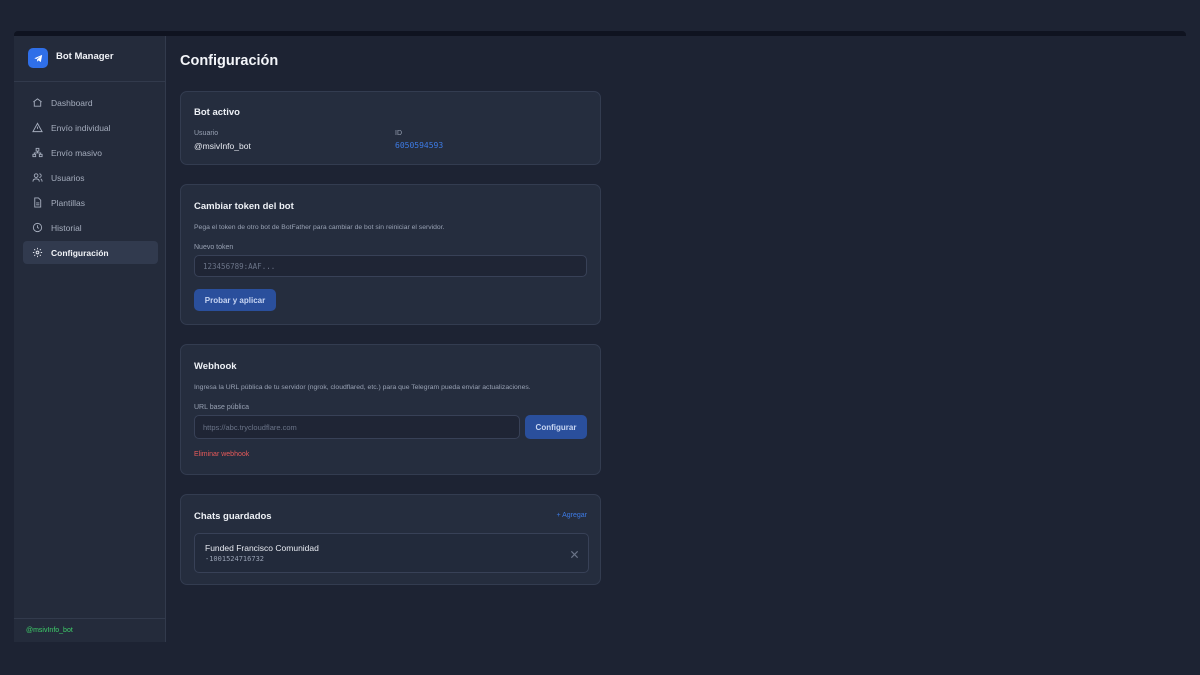 The height and width of the screenshot is (675, 1200). I want to click on sidebar-item-label: Configuración, so click(80, 252).